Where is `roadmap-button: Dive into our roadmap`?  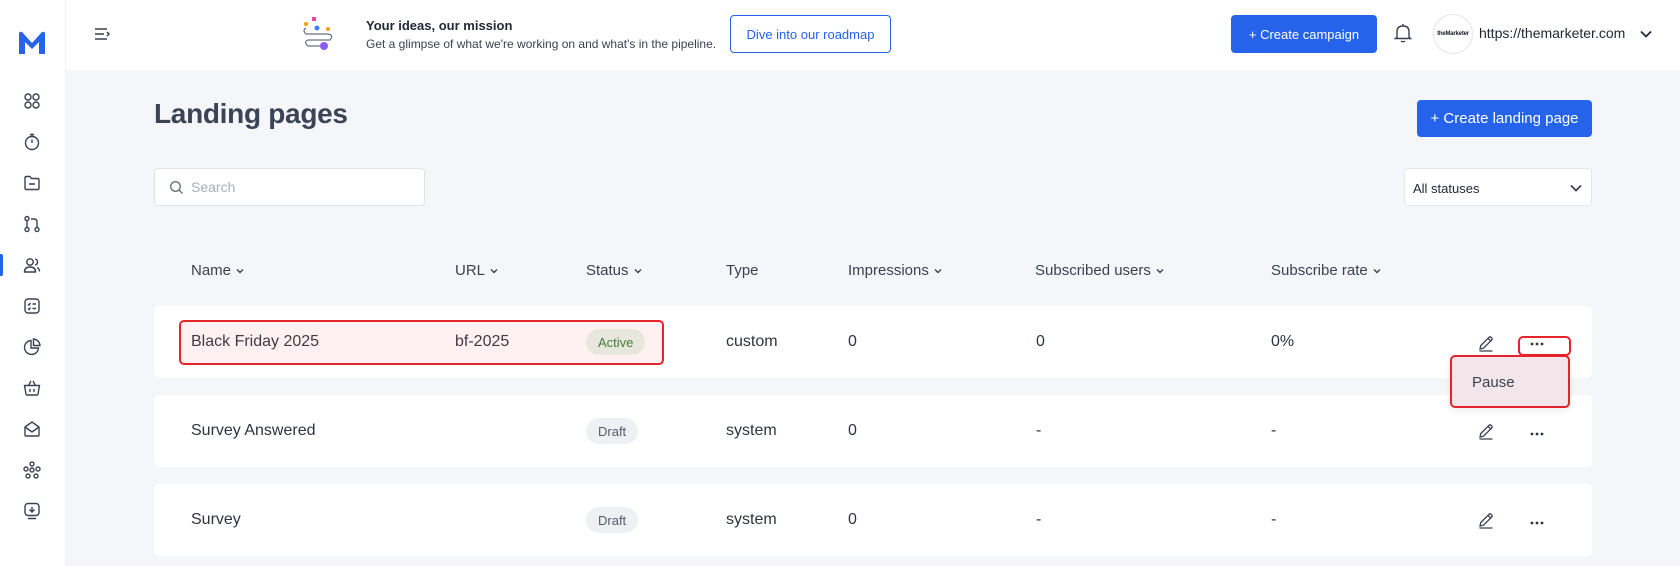 roadmap-button: Dive into our roadmap is located at coordinates (810, 34).